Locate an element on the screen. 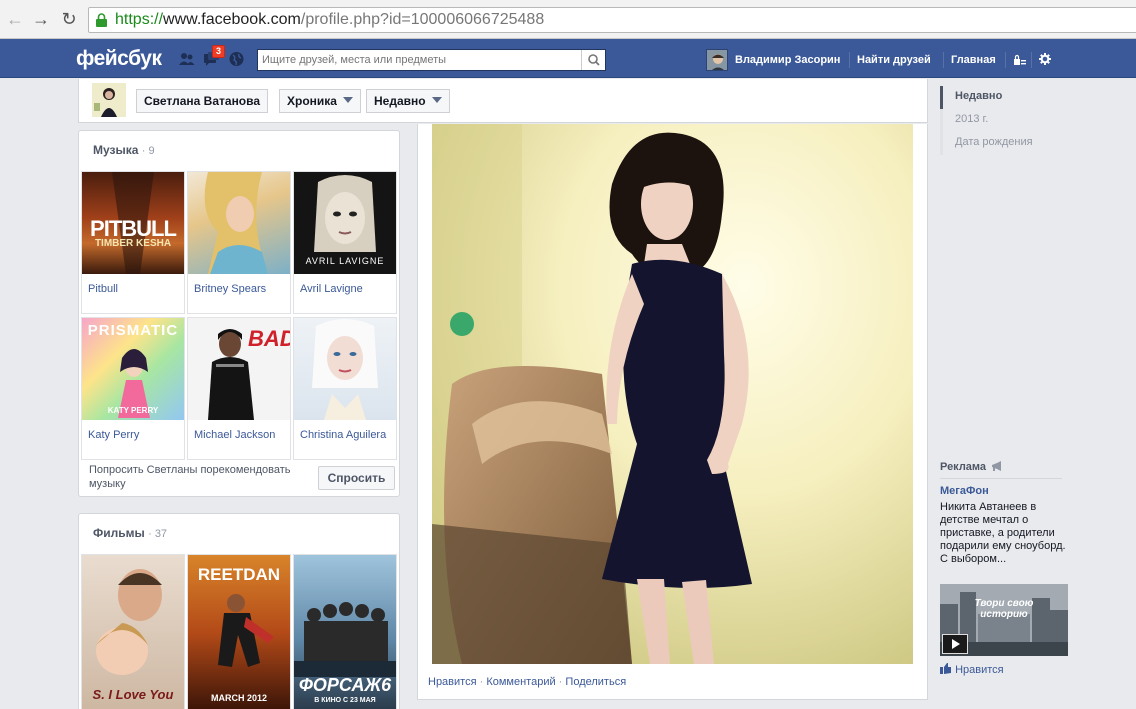  album-cover-christina-aguilera is located at coordinates (345, 369).